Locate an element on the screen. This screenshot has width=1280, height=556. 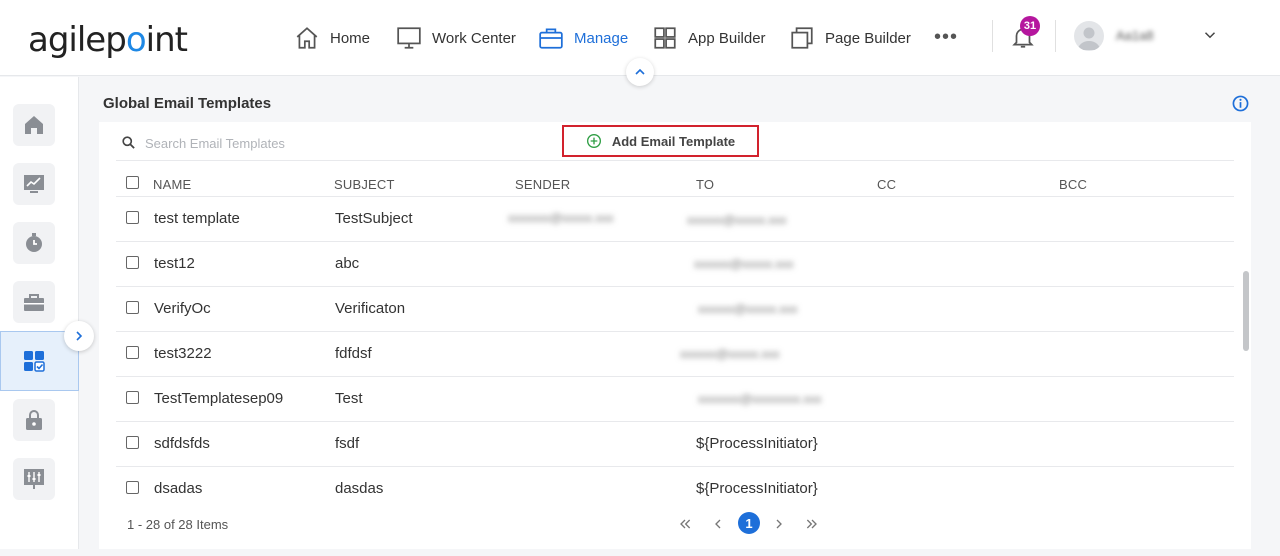
nav-page-builder-label: Page Builder is located at coordinates (868, 38).